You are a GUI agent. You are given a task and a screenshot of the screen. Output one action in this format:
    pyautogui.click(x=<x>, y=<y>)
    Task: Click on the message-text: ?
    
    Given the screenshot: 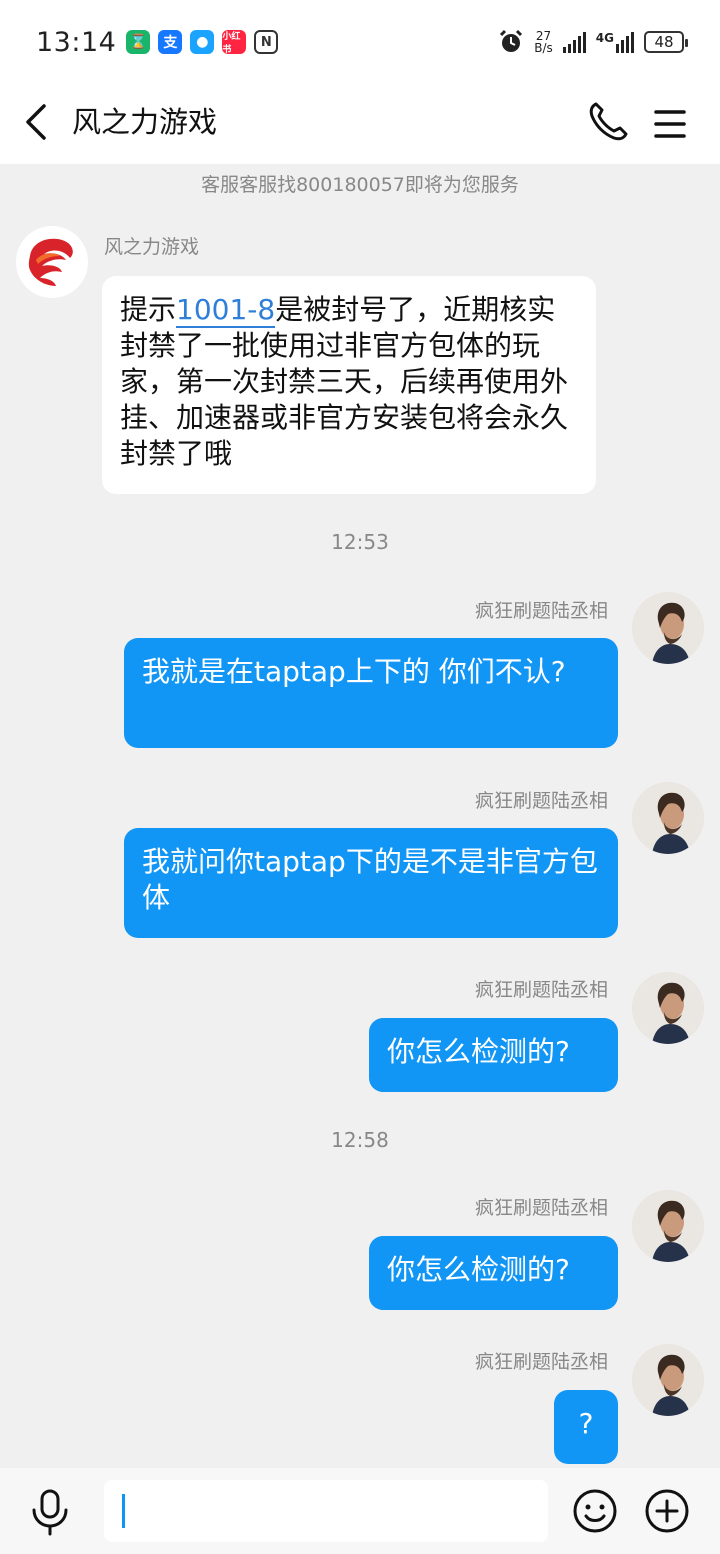 What is the action you would take?
    pyautogui.click(x=586, y=1423)
    